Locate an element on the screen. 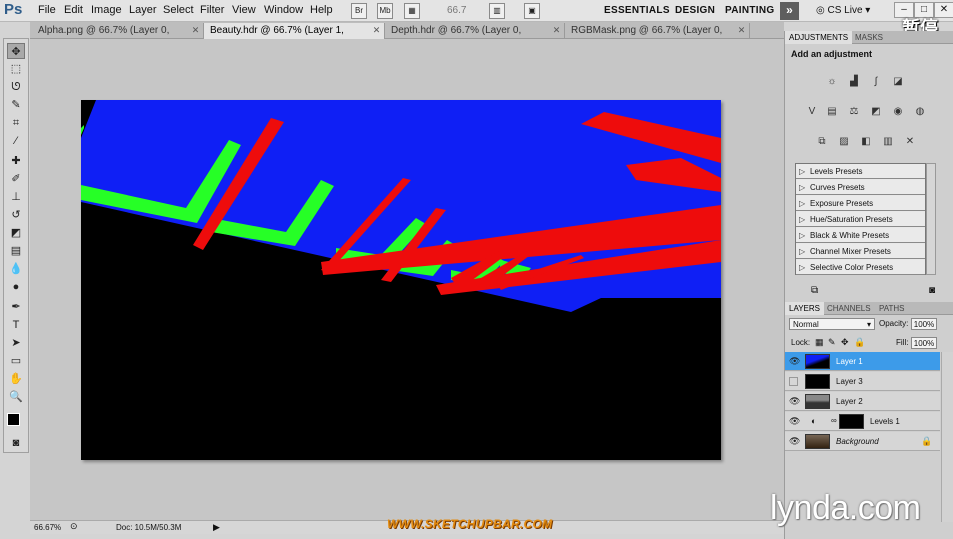 This screenshot has height=539, width=953. status-menu-arrow-icon: ▶ is located at coordinates (216, 527).